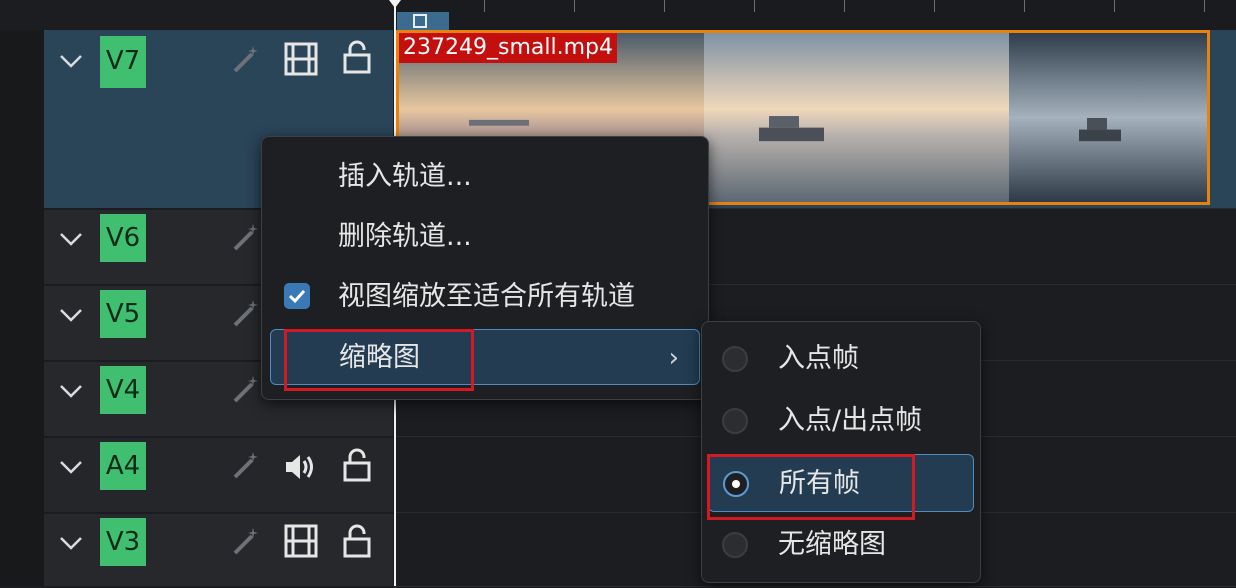  Describe the element at coordinates (218, 476) in the screenshot. I see `track-header-a4: A4` at that location.